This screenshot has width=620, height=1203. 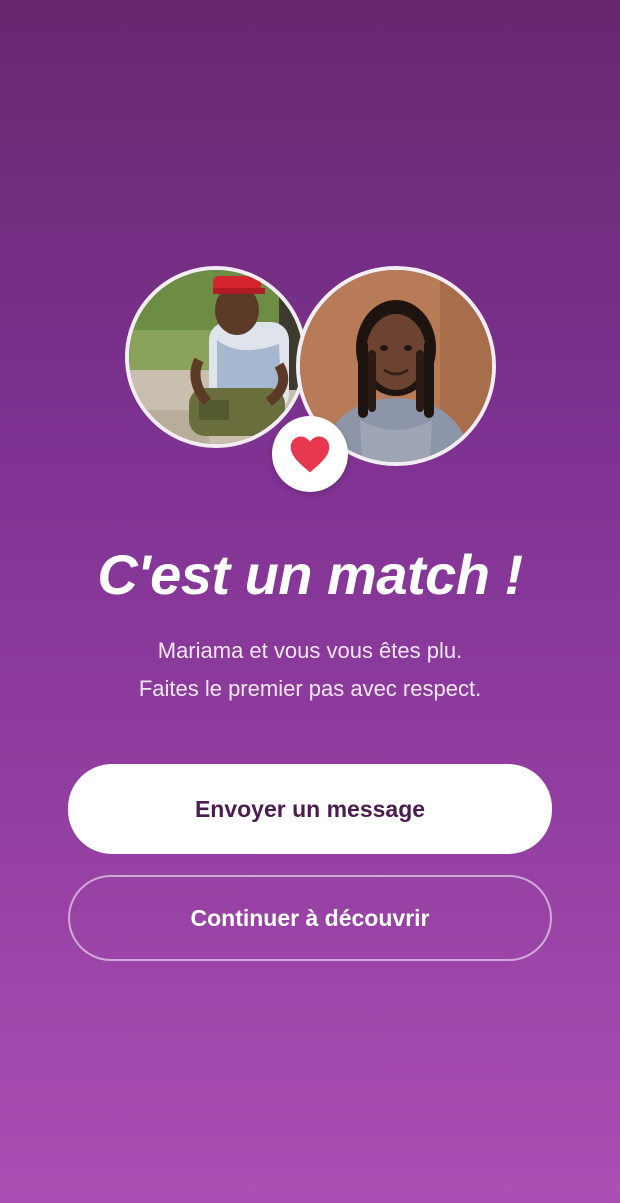 I want to click on continue-discovering-button-label: Continuer à découvrir, so click(x=310, y=917).